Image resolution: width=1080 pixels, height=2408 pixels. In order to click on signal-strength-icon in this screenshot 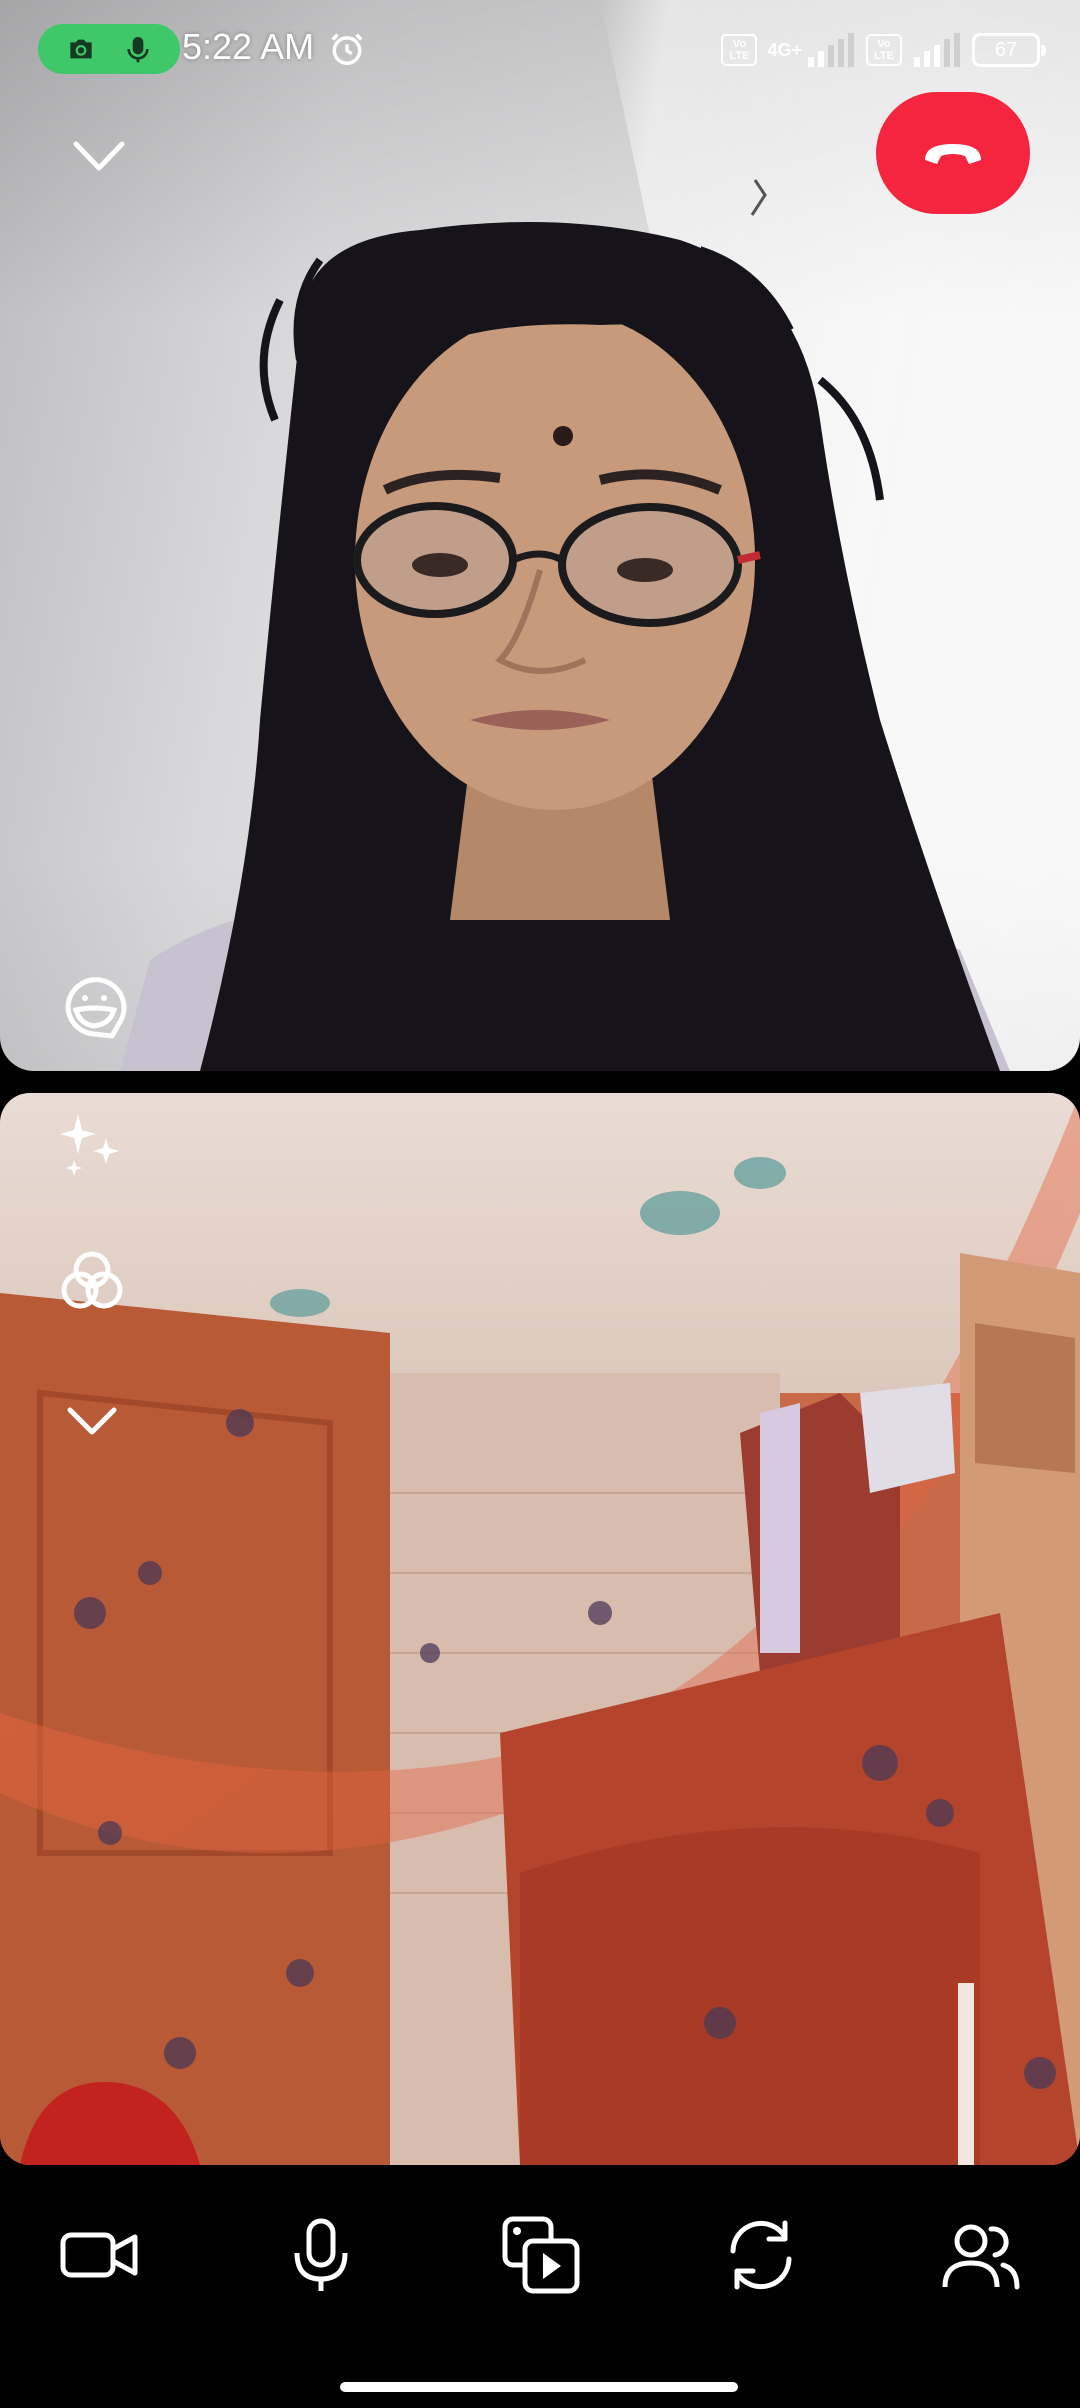, I will do `click(831, 50)`.